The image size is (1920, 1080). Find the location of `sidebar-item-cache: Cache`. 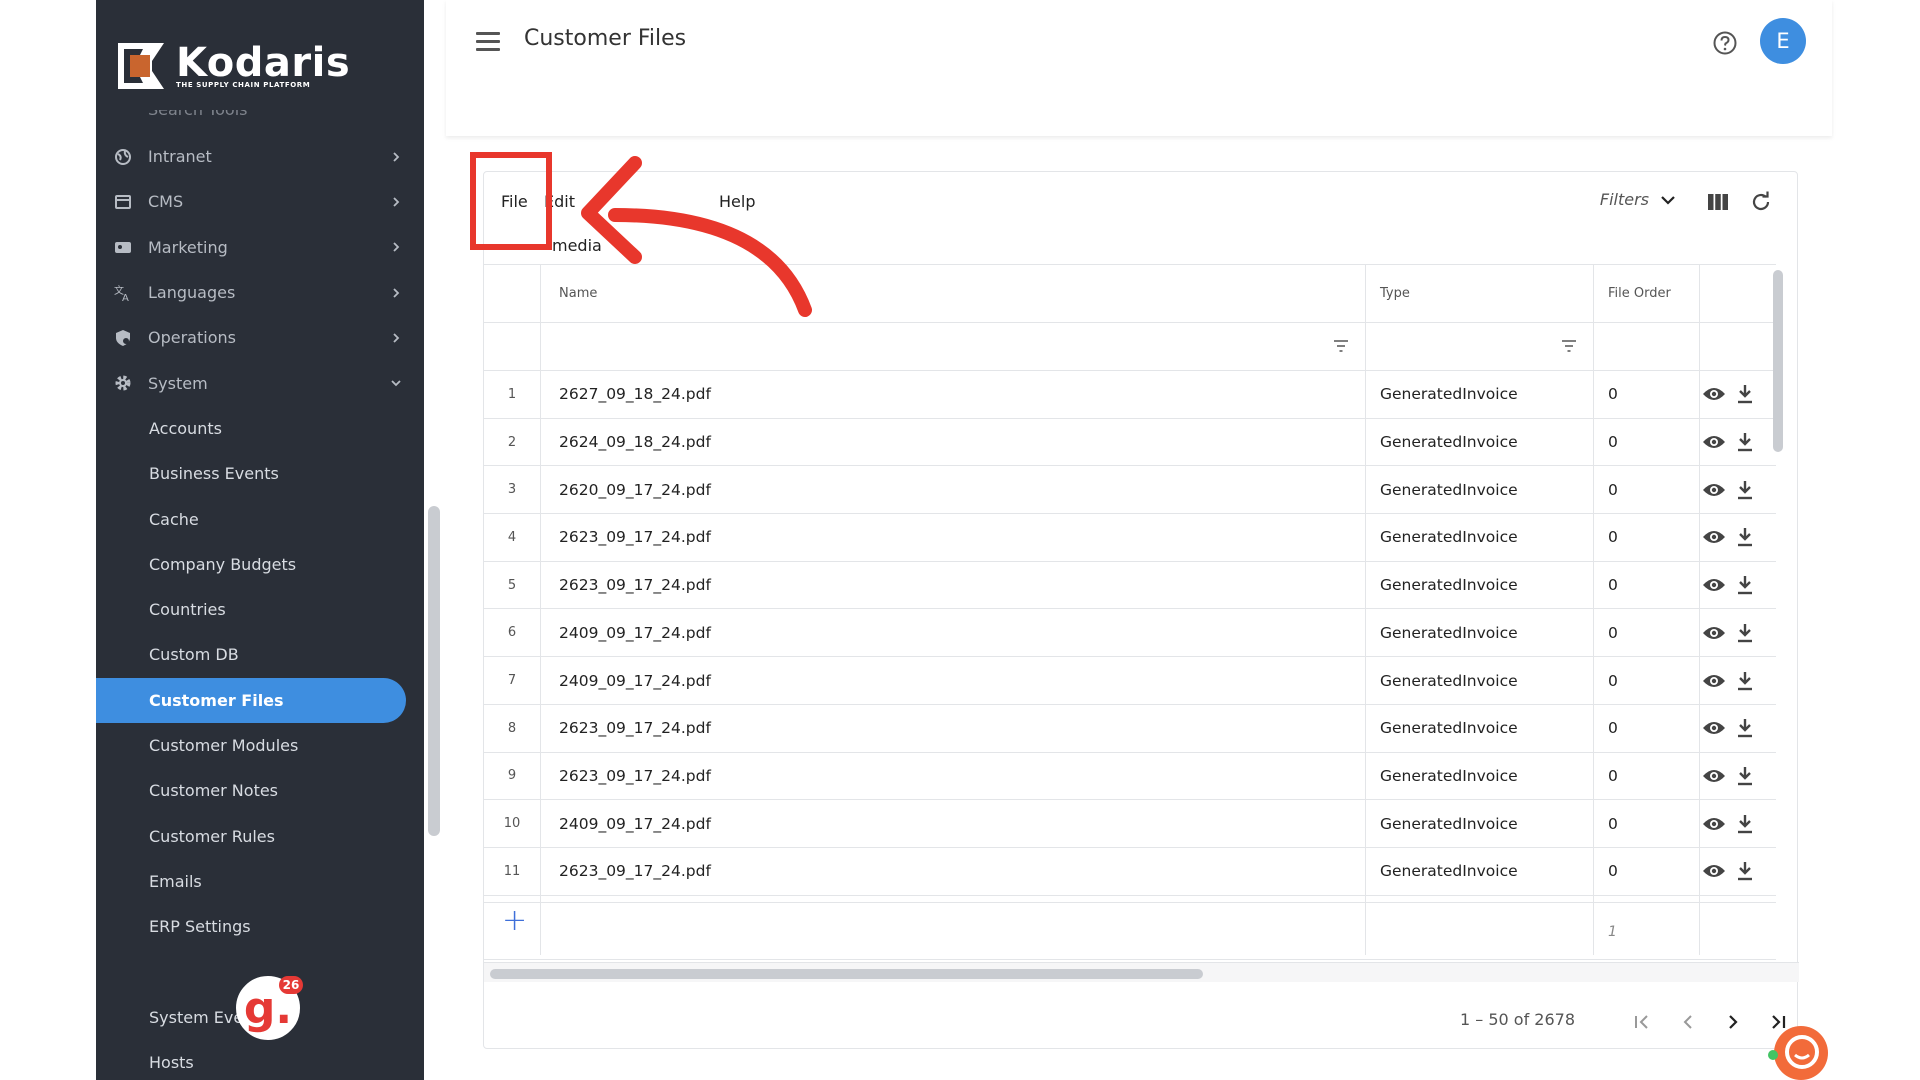

sidebar-item-cache: Cache is located at coordinates (260, 518).